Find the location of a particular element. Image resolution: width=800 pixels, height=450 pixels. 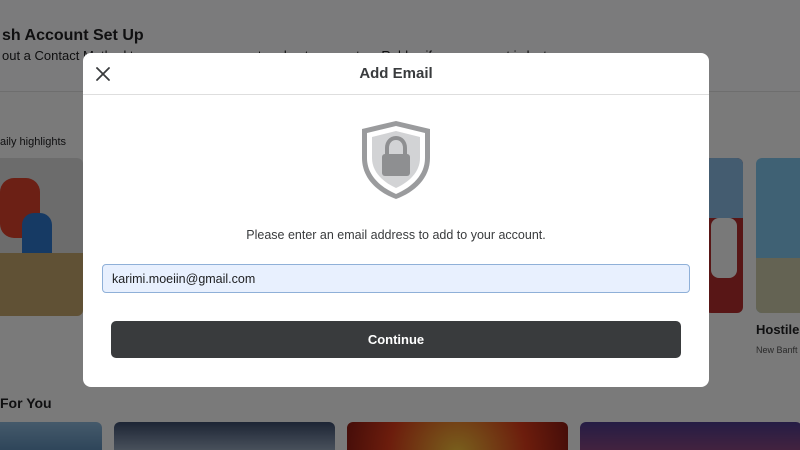

email-field is located at coordinates (396, 278).